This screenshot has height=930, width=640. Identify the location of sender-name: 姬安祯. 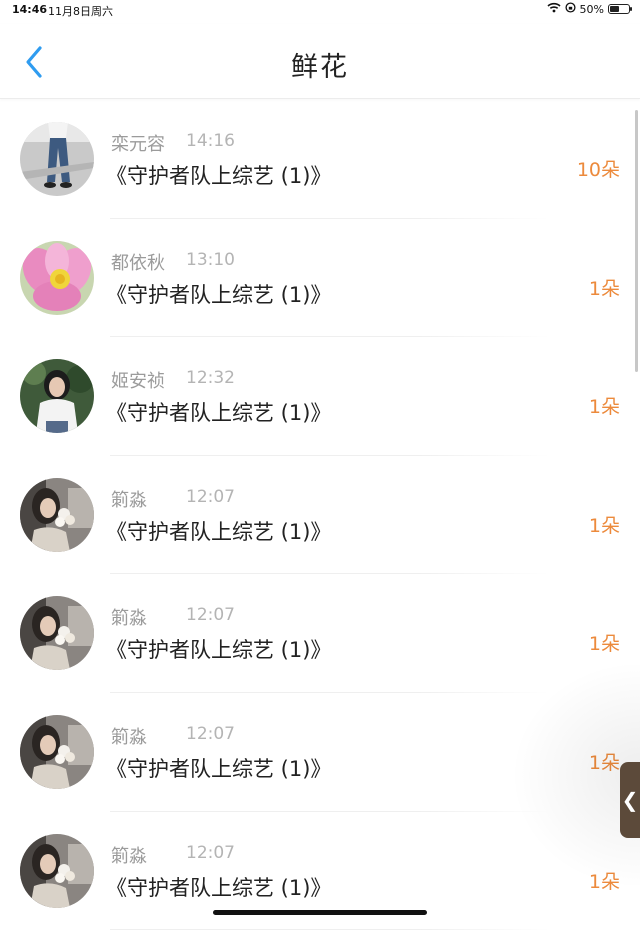
(138, 382).